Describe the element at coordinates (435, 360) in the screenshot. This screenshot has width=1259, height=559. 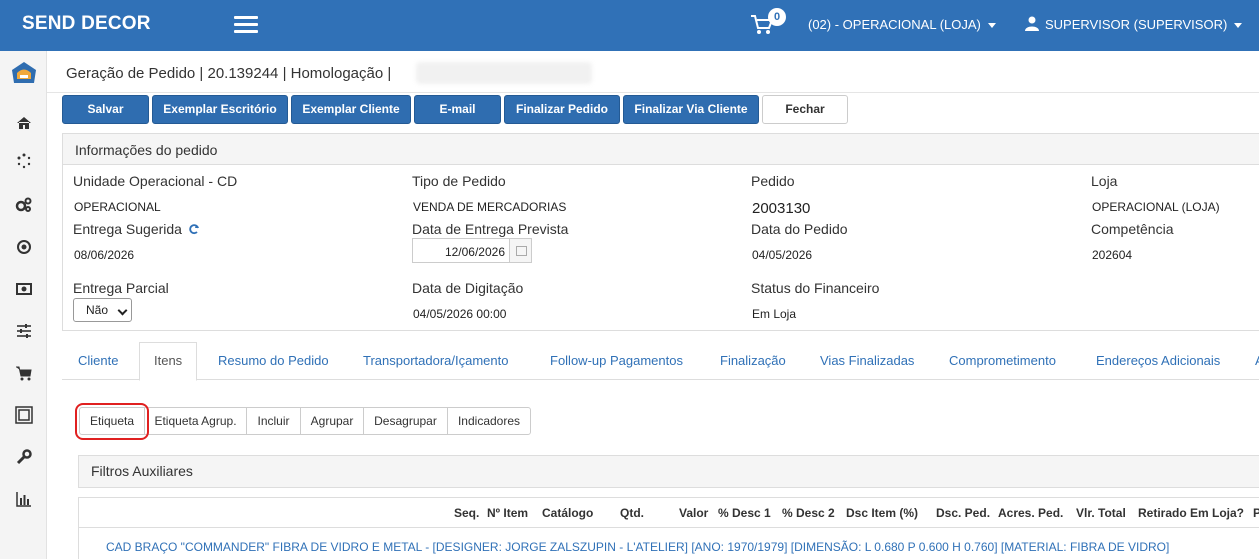
I see `tab-transportadora: Transportadora/Içamento` at that location.